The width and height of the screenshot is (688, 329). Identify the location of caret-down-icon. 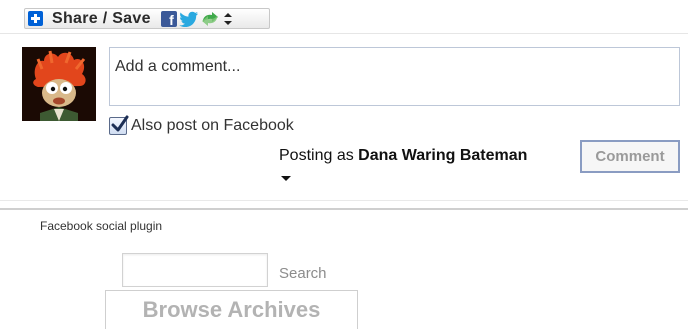
(286, 178).